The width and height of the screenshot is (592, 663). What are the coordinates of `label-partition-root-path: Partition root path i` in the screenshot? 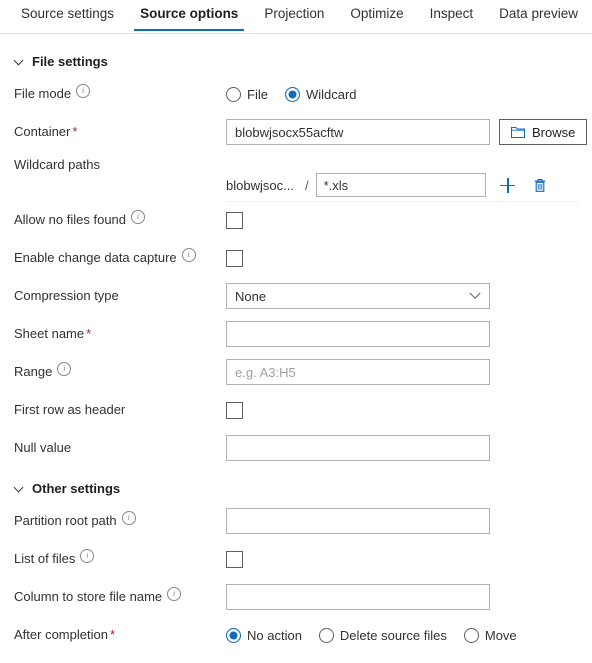 It's located at (120, 520).